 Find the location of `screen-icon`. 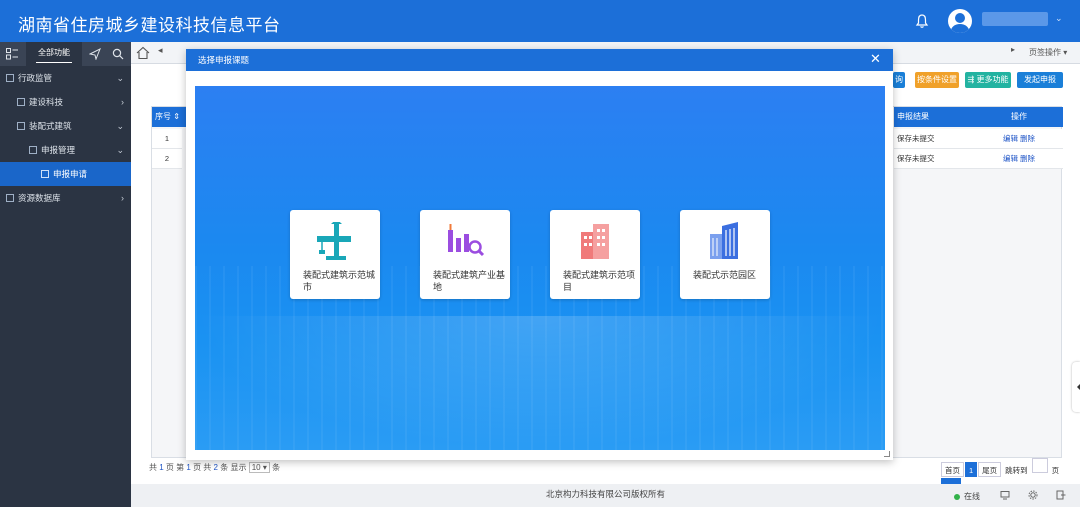

screen-icon is located at coordinates (1005, 495).